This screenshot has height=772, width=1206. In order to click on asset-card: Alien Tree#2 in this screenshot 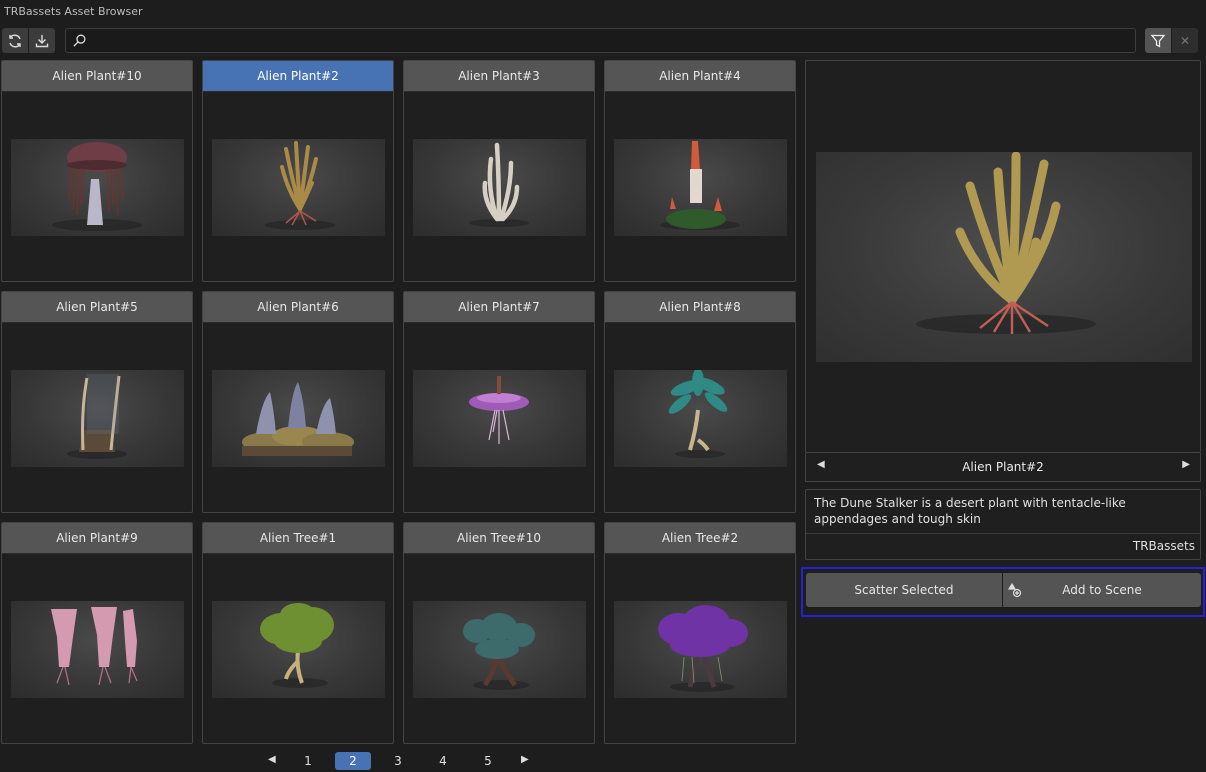, I will do `click(700, 633)`.